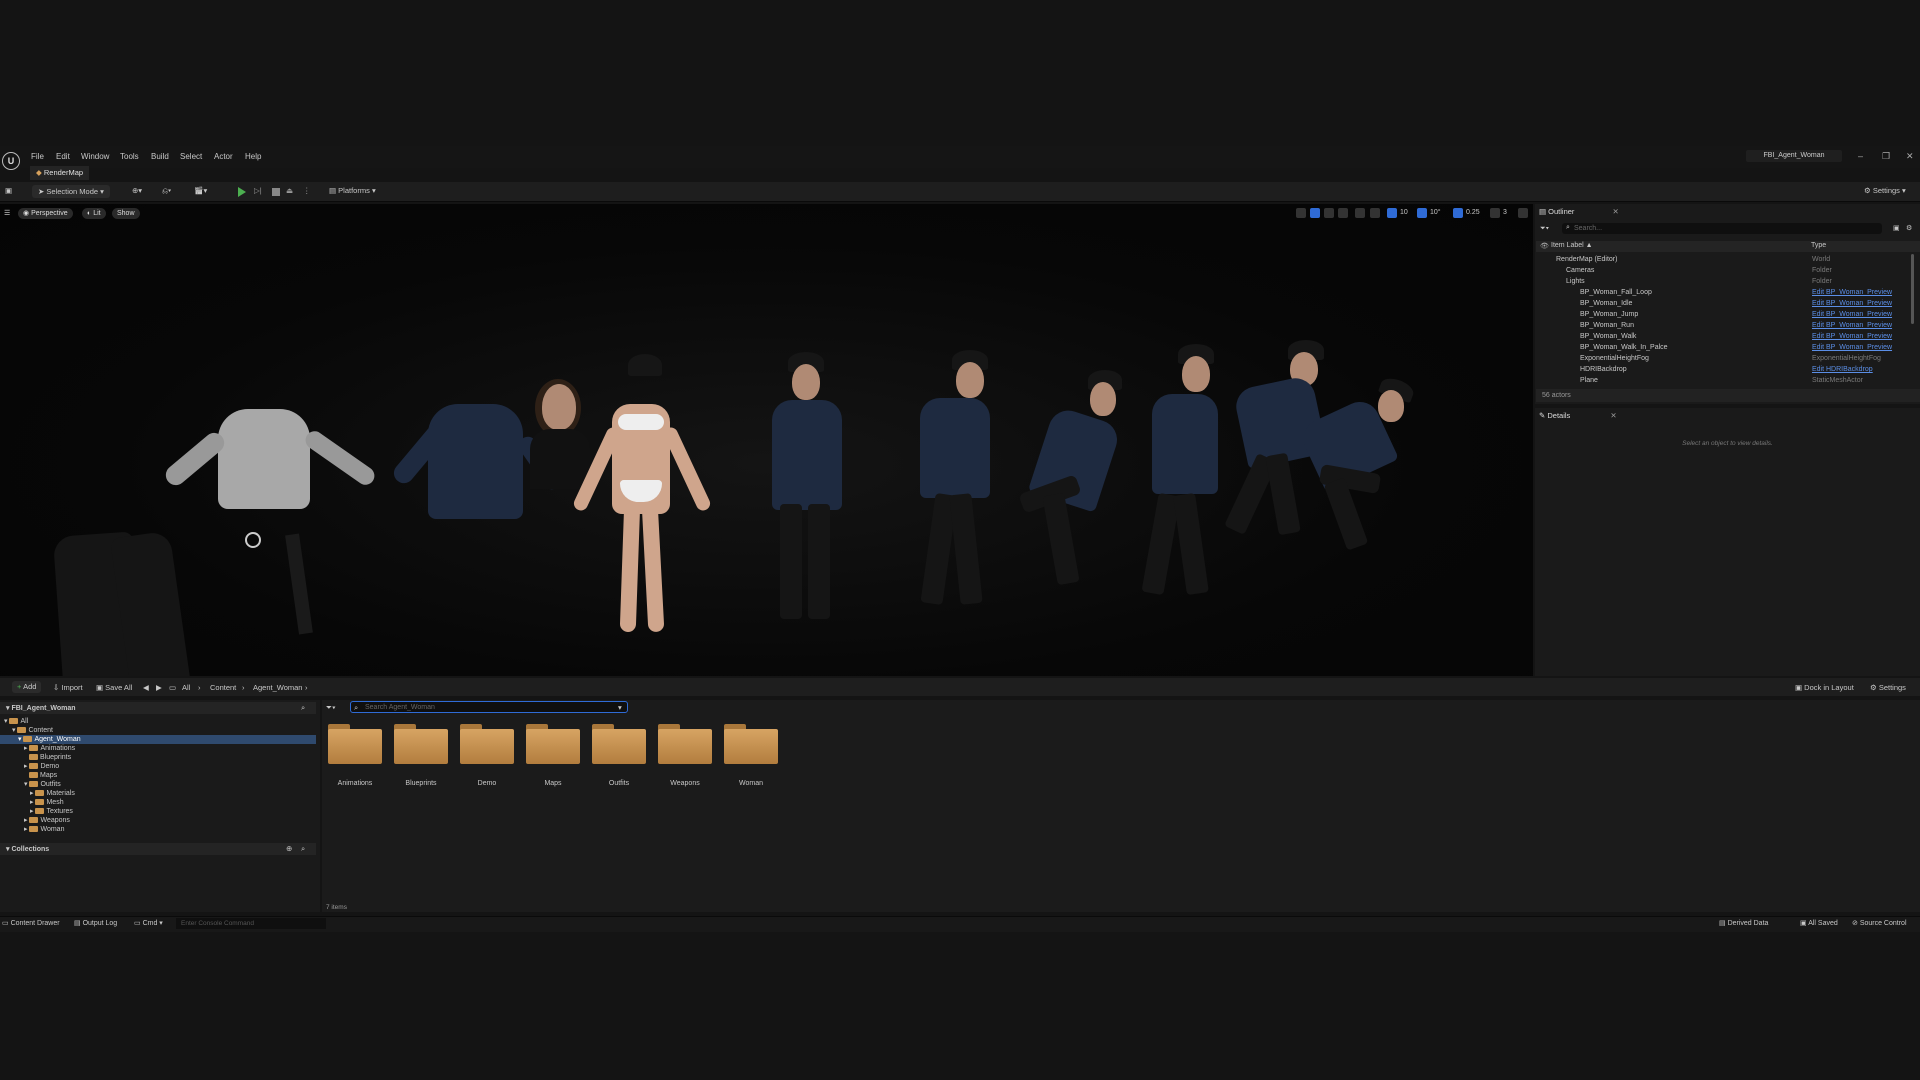 Image resolution: width=1920 pixels, height=1080 pixels. What do you see at coordinates (63, 156) in the screenshot?
I see `menu-edit: Edit` at bounding box center [63, 156].